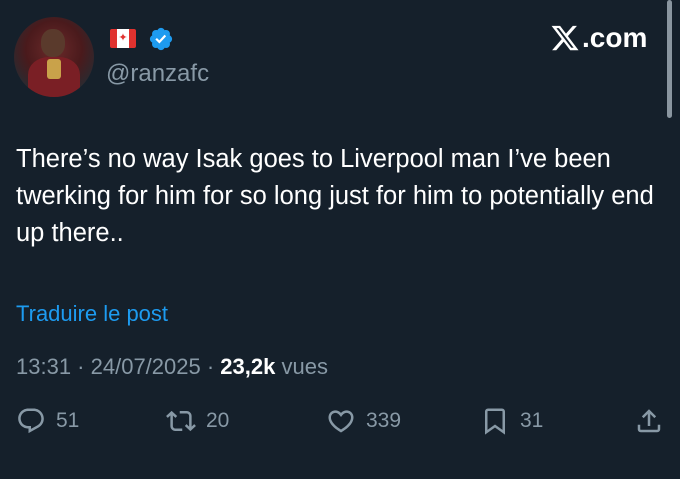  What do you see at coordinates (31, 421) in the screenshot?
I see `reply-icon` at bounding box center [31, 421].